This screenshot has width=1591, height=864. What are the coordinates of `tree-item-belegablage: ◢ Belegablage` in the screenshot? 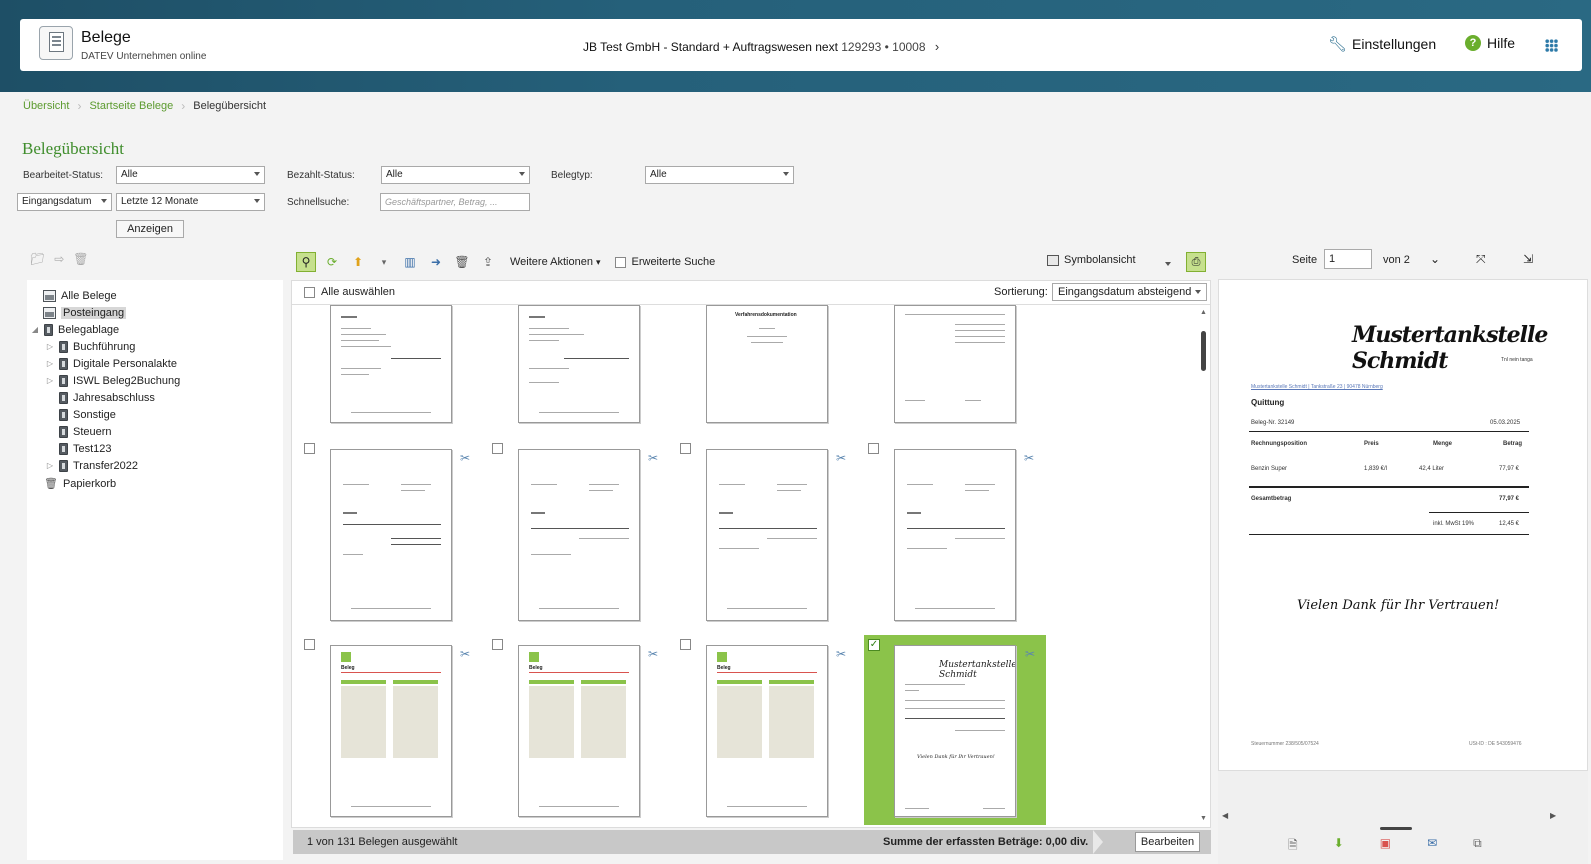 It's located at (75, 329).